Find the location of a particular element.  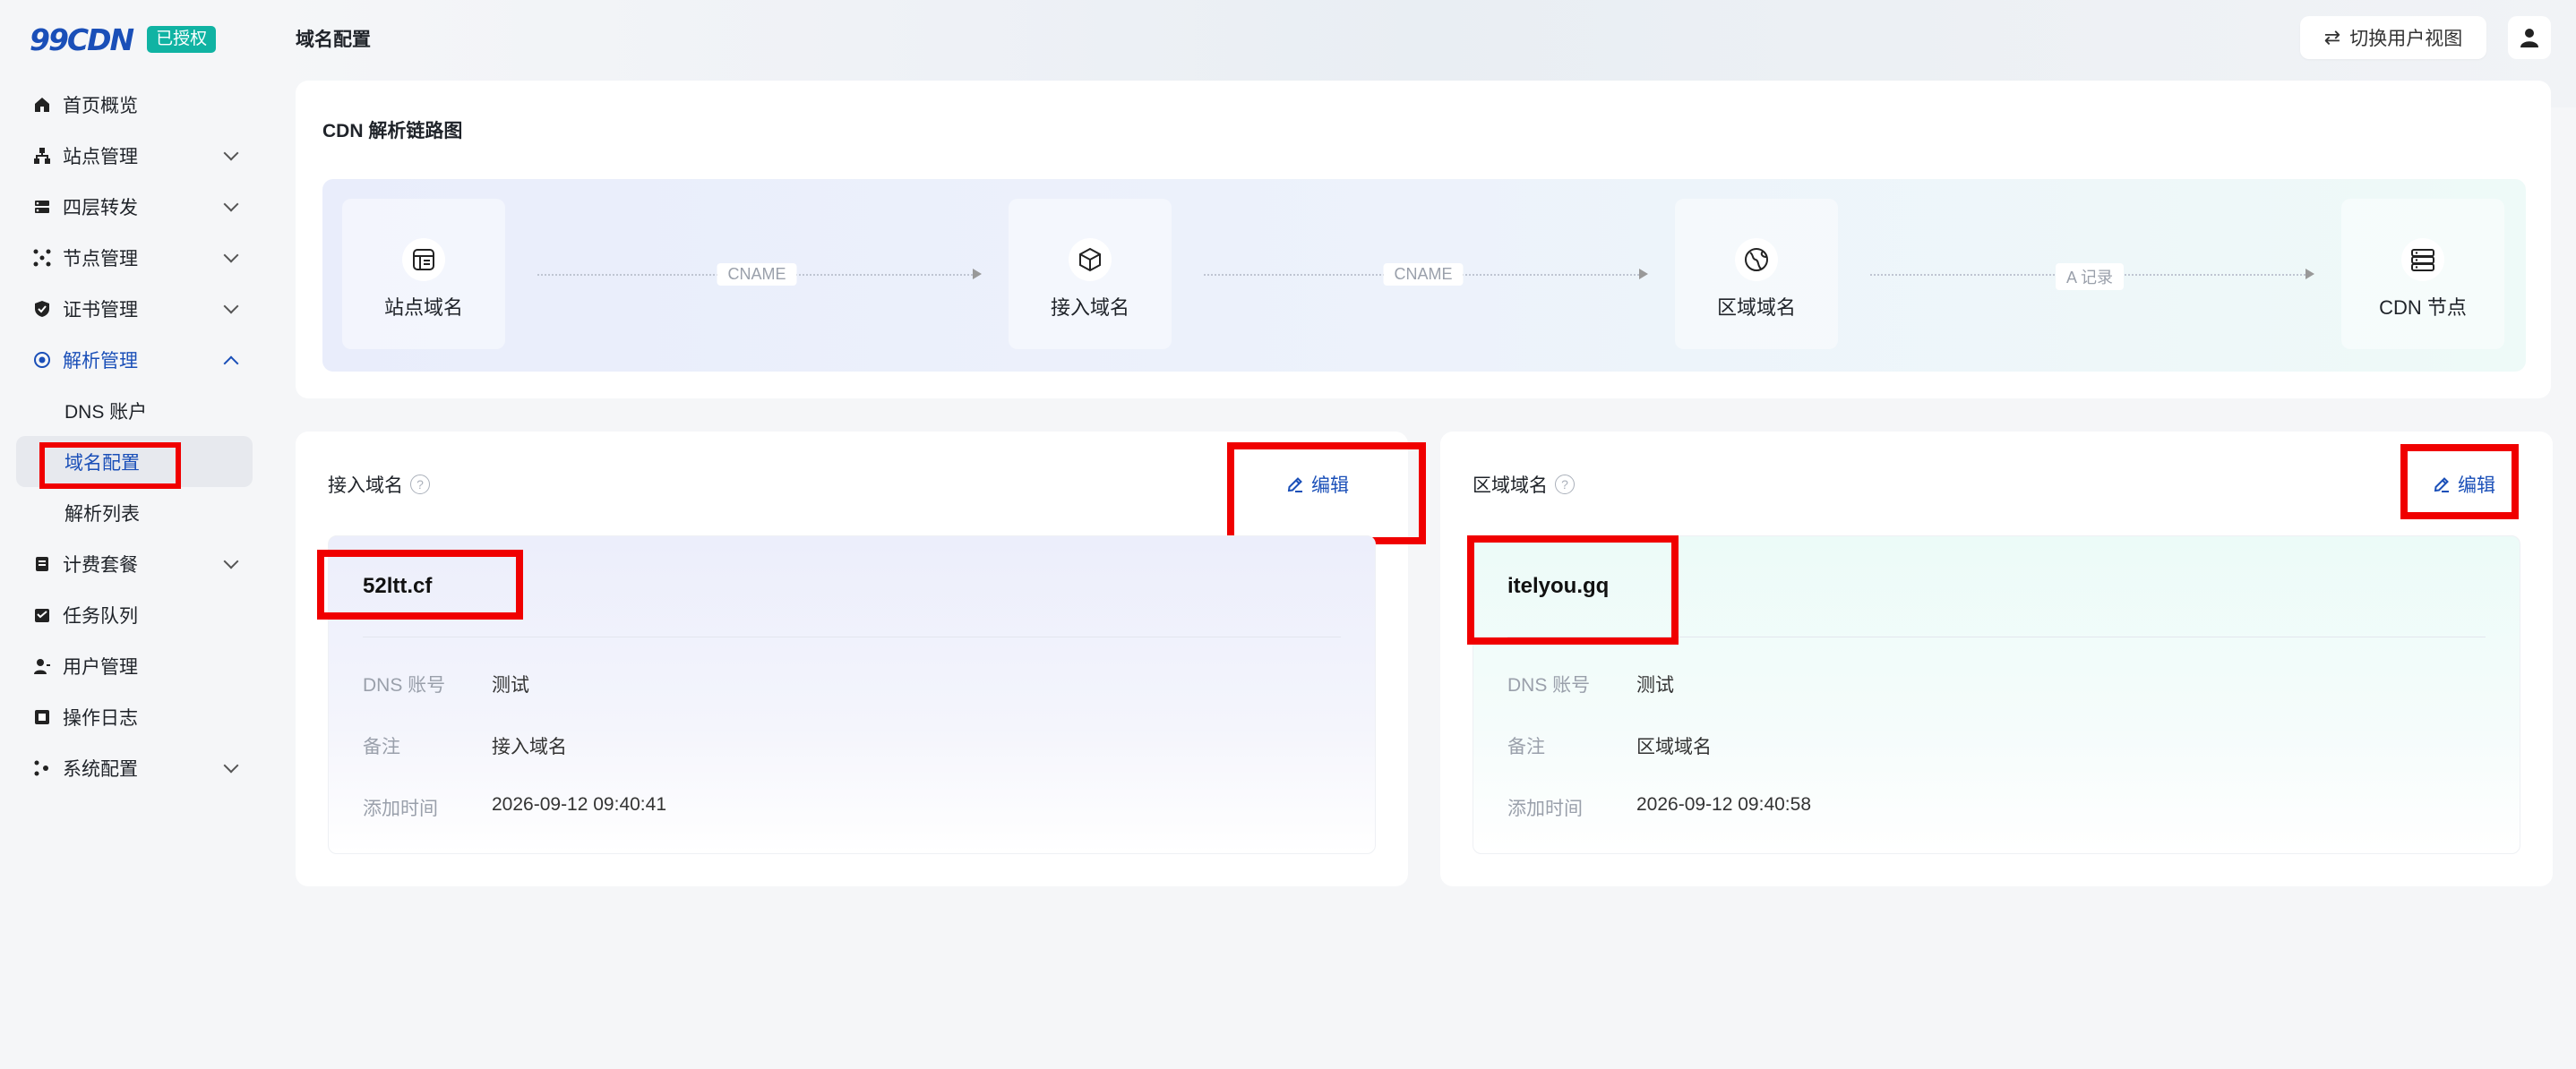

detail-value: 区域域名 is located at coordinates (1674, 747).